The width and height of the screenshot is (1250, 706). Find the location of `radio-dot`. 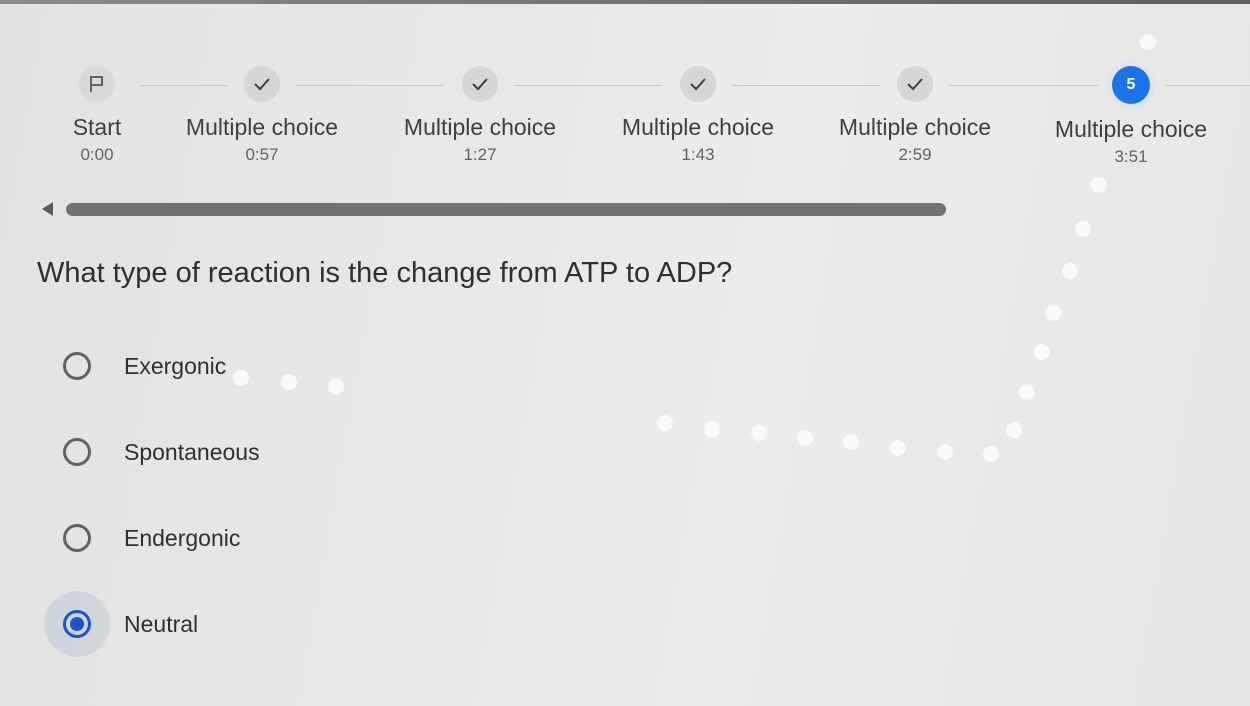

radio-dot is located at coordinates (77, 624).